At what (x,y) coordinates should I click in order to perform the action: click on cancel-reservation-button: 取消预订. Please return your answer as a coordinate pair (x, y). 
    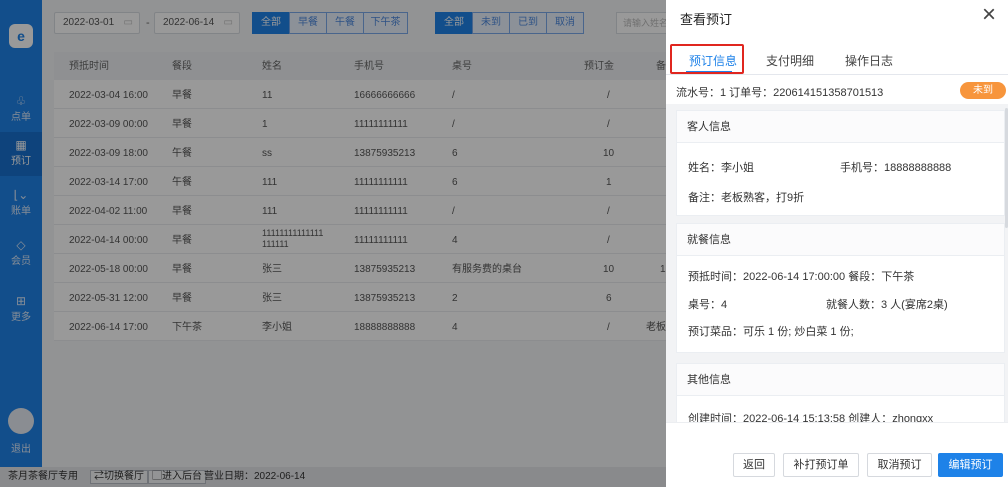
    Looking at the image, I should click on (899, 465).